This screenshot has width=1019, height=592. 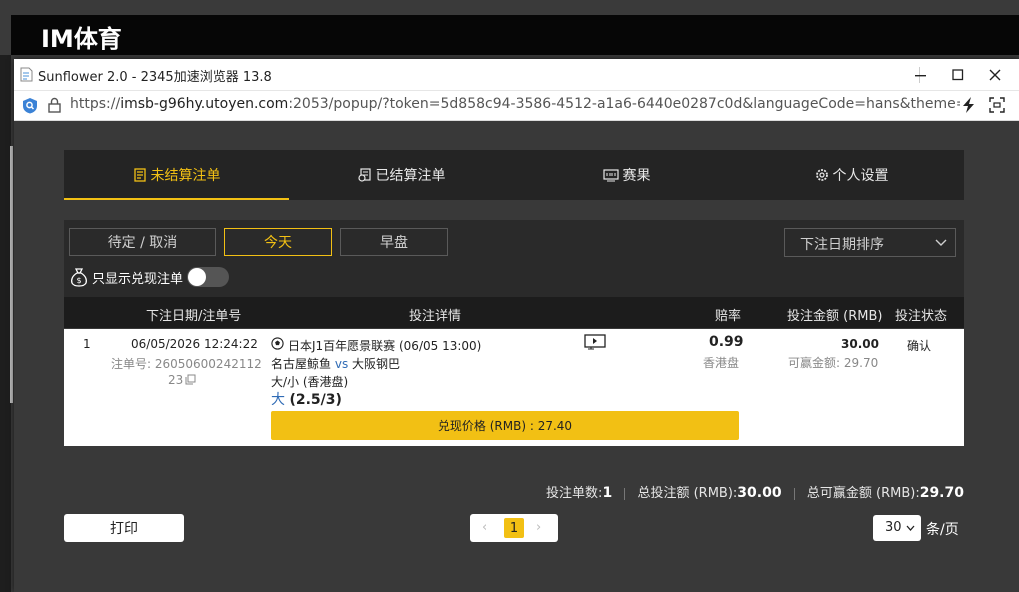 I want to click on lock-icon, so click(x=54, y=105).